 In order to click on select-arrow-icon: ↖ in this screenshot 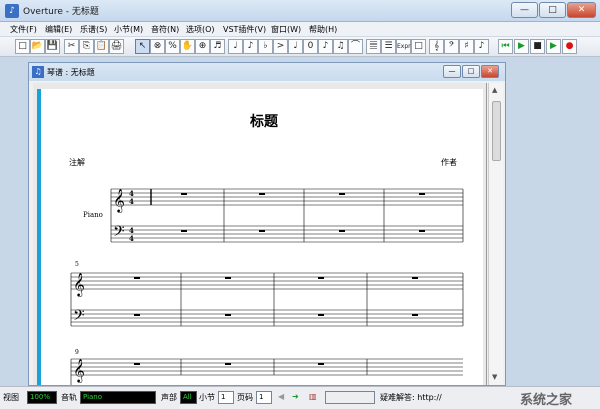, I will do `click(142, 46)`.